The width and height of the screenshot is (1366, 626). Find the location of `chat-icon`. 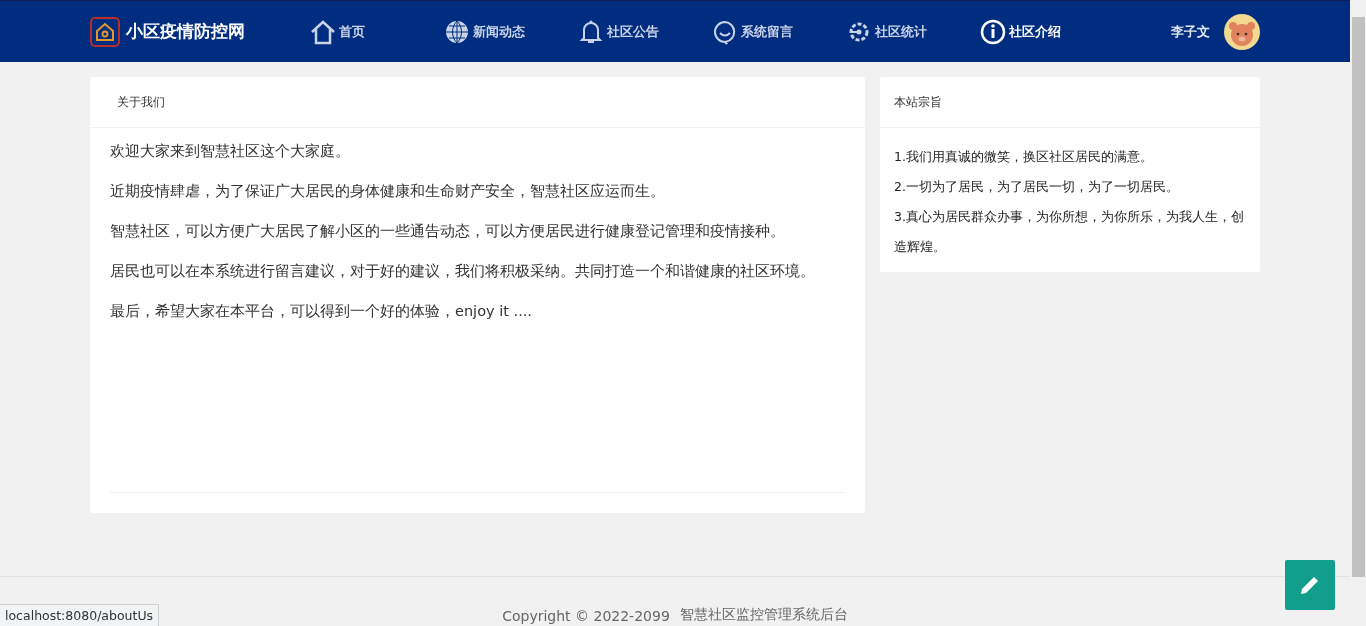

chat-icon is located at coordinates (725, 31).